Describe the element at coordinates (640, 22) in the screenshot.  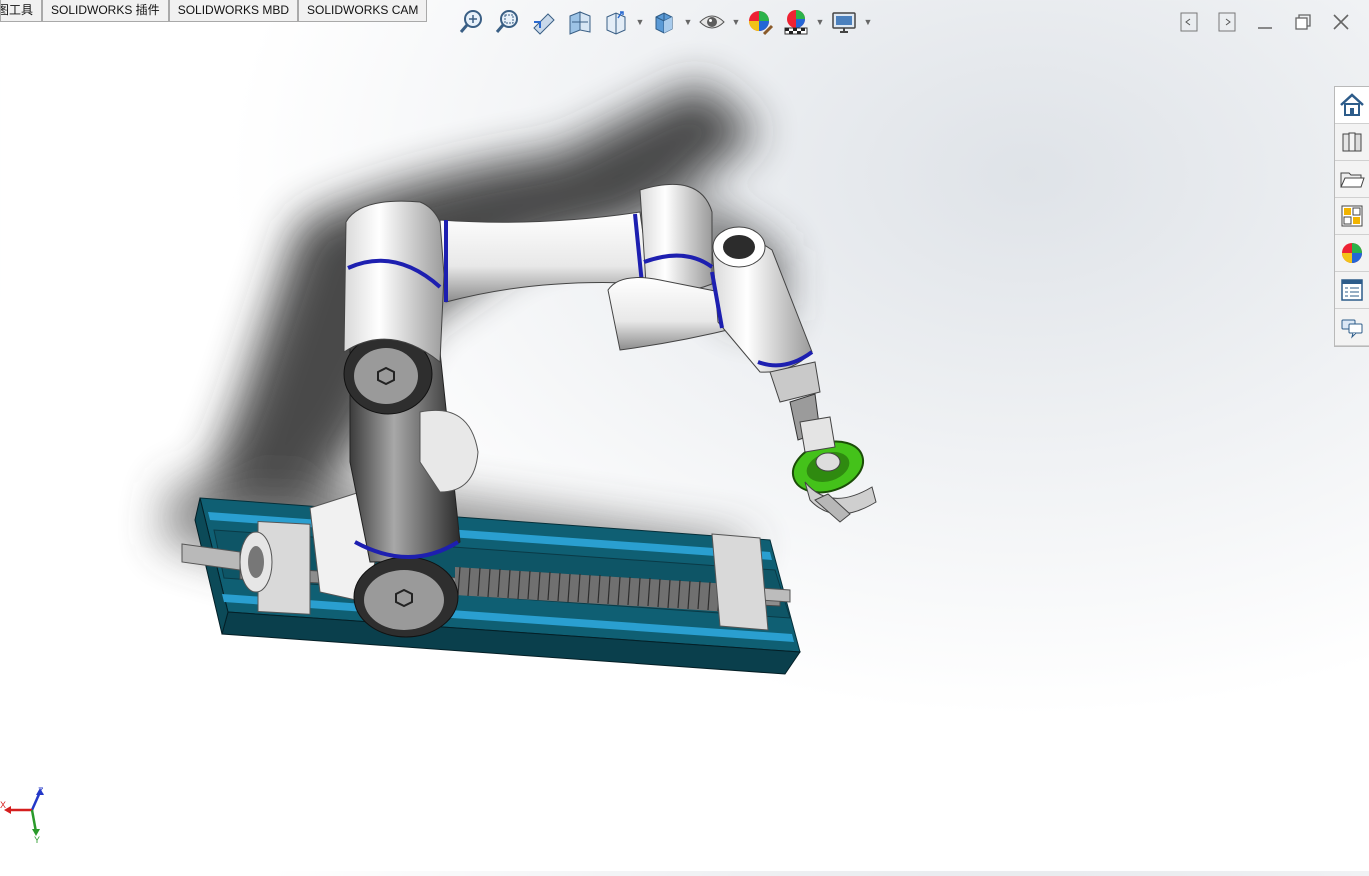
I see `view-orientation-dropdown-icon: ▼` at that location.